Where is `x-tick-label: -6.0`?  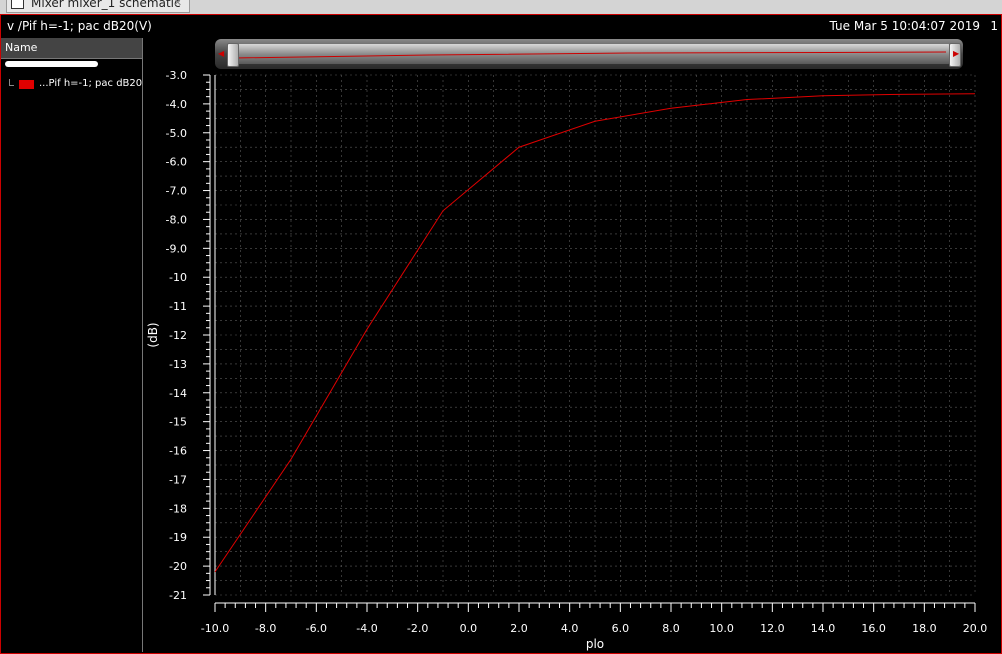
x-tick-label: -6.0 is located at coordinates (316, 628).